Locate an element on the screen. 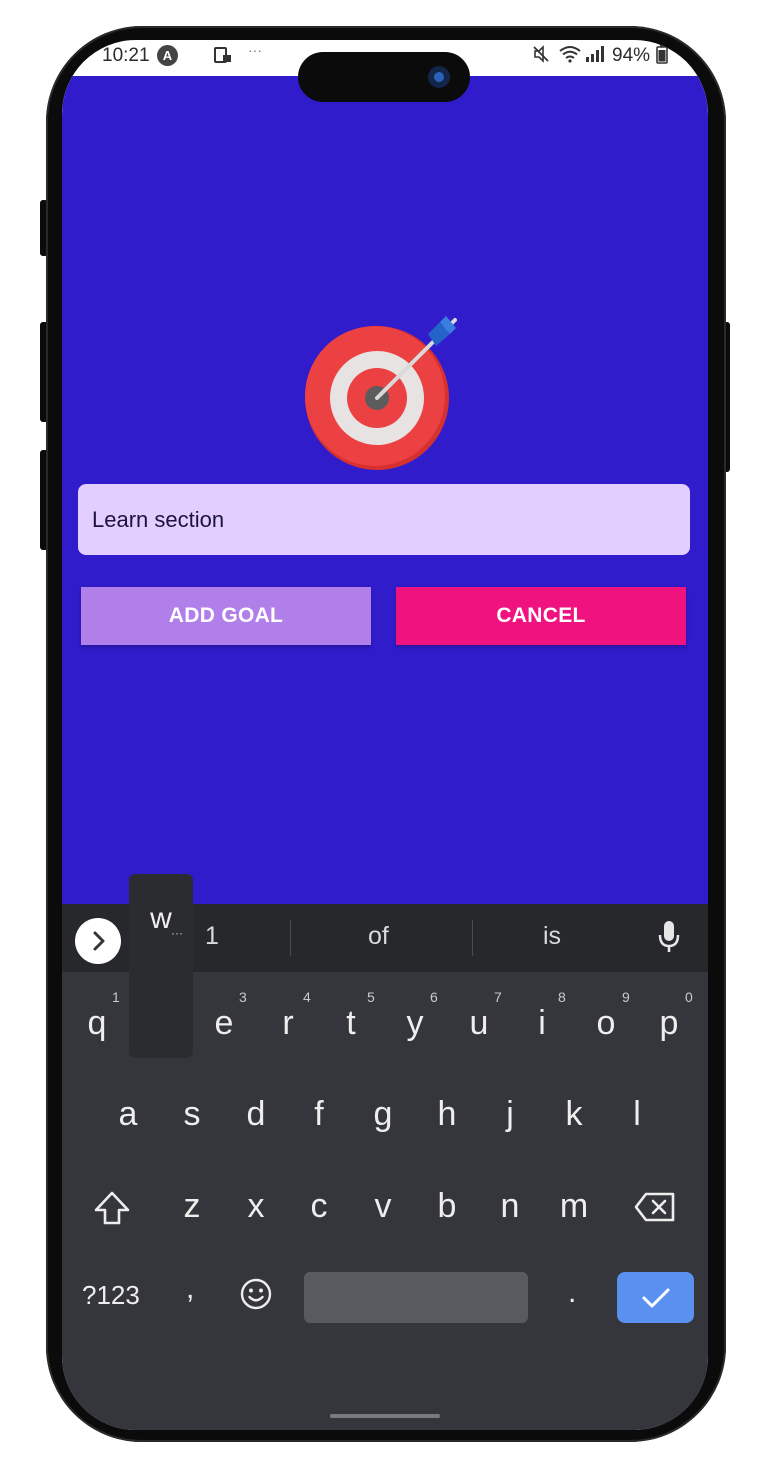  key-a: a is located at coordinates (128, 1114).